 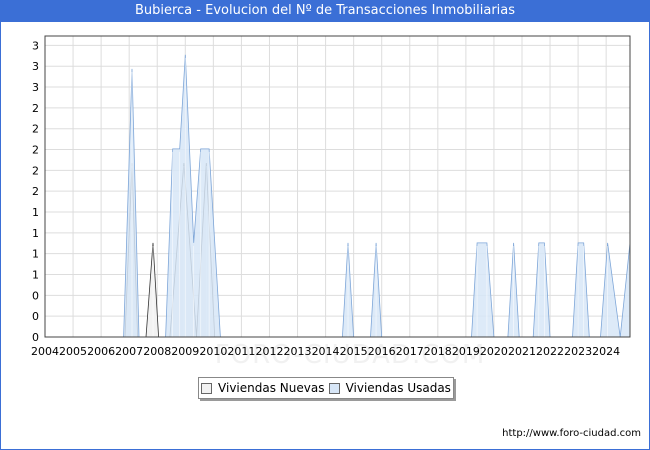 I want to click on legend-item-viviendas-usadas: Viviendas Usadas, so click(x=389, y=388).